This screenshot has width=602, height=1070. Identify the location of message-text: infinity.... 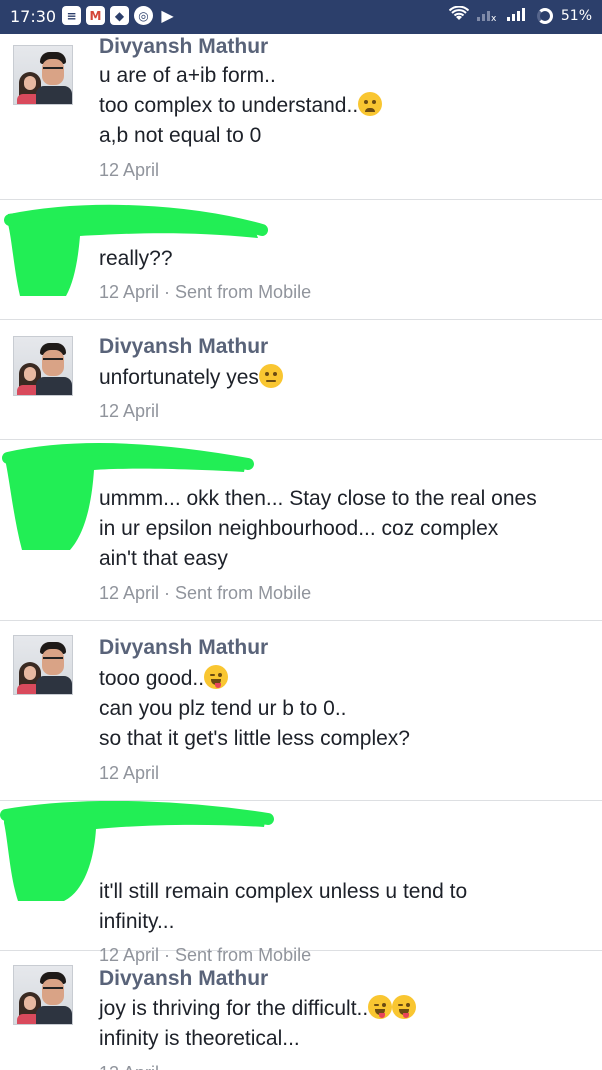
(137, 921).